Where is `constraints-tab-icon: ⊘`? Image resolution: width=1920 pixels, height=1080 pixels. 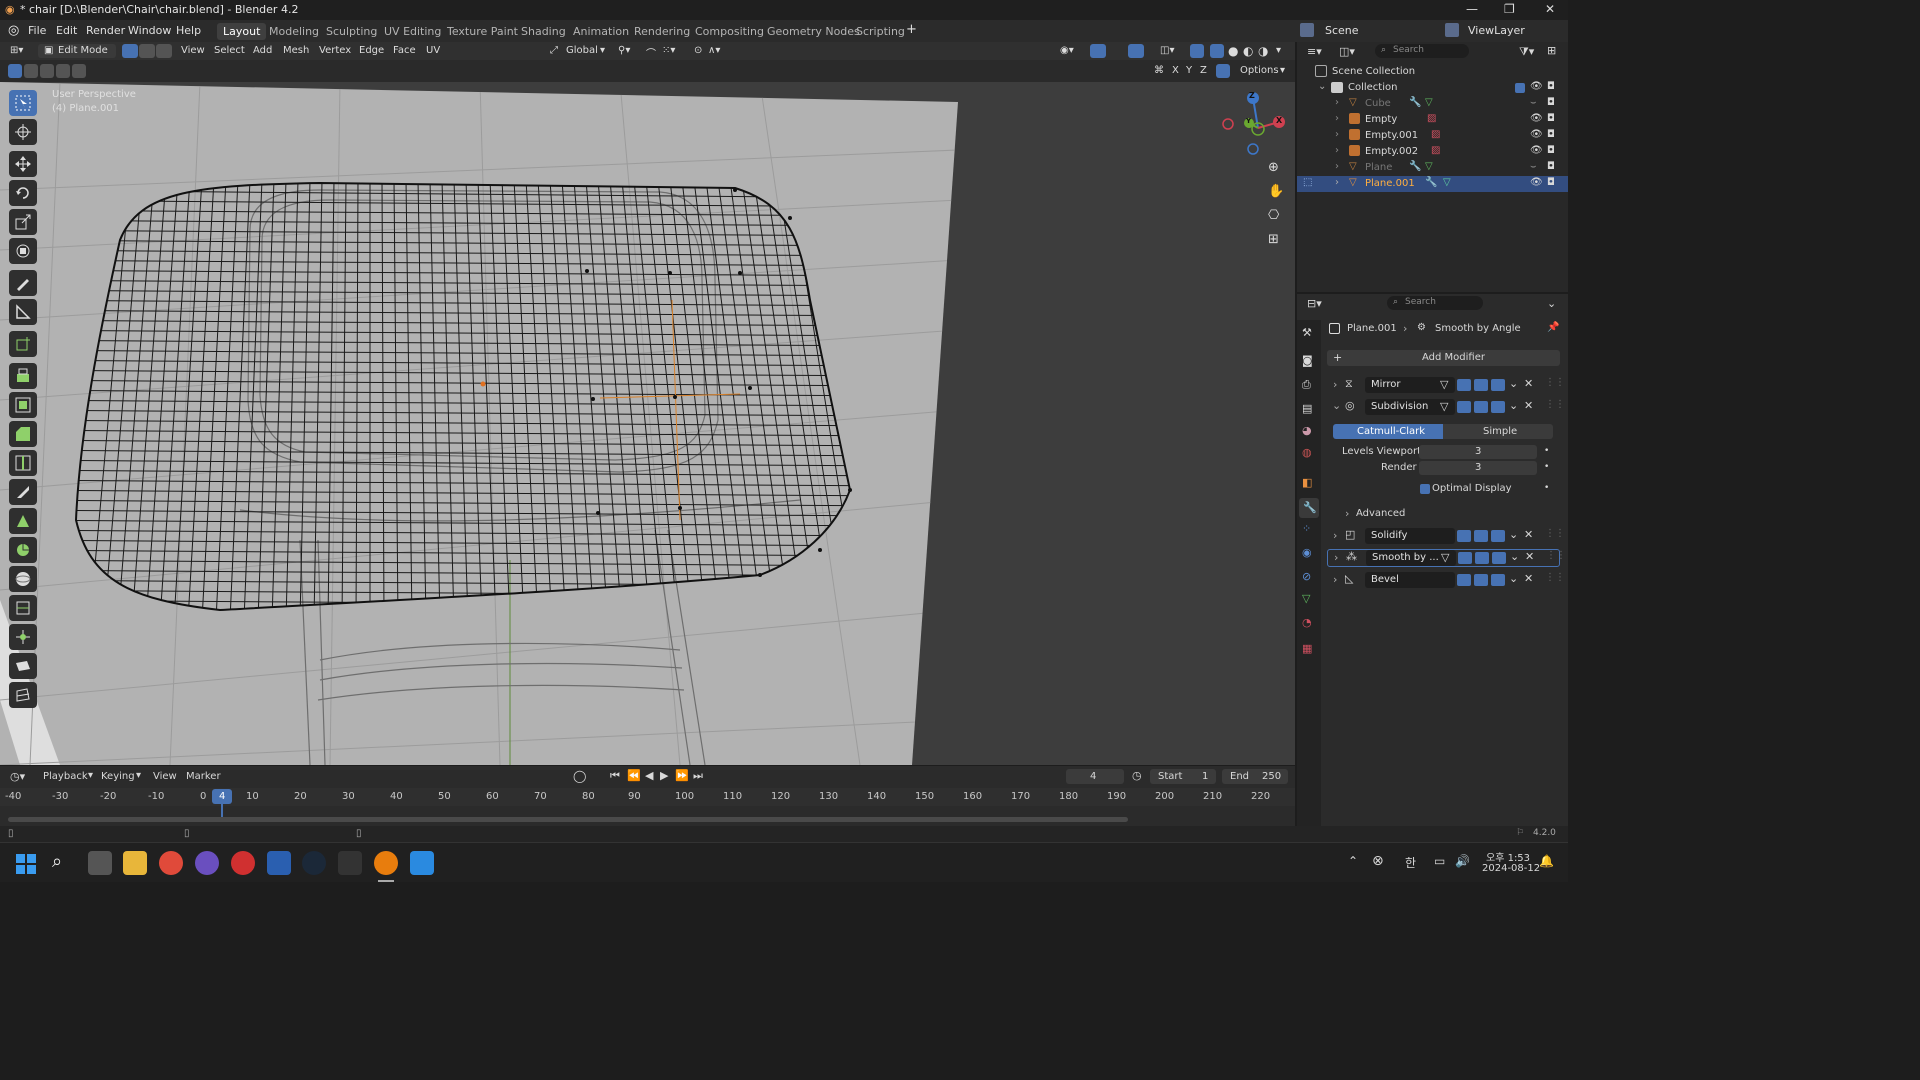
constraints-tab-icon: ⊘ is located at coordinates (1306, 576).